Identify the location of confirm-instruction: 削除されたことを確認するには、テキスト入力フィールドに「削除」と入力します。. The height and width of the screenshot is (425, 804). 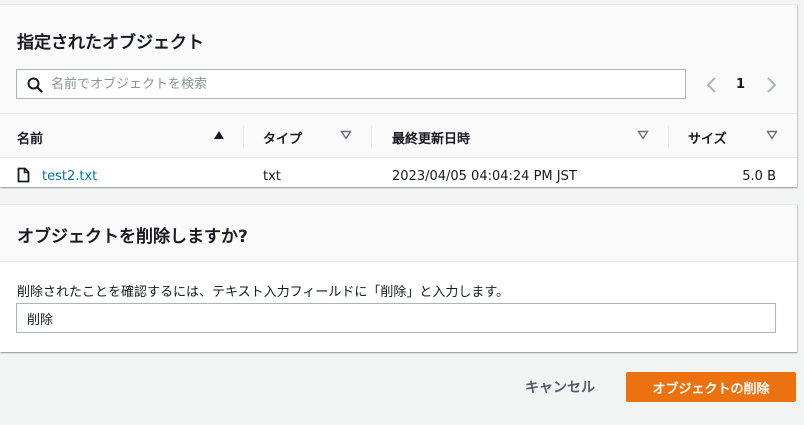
(263, 292).